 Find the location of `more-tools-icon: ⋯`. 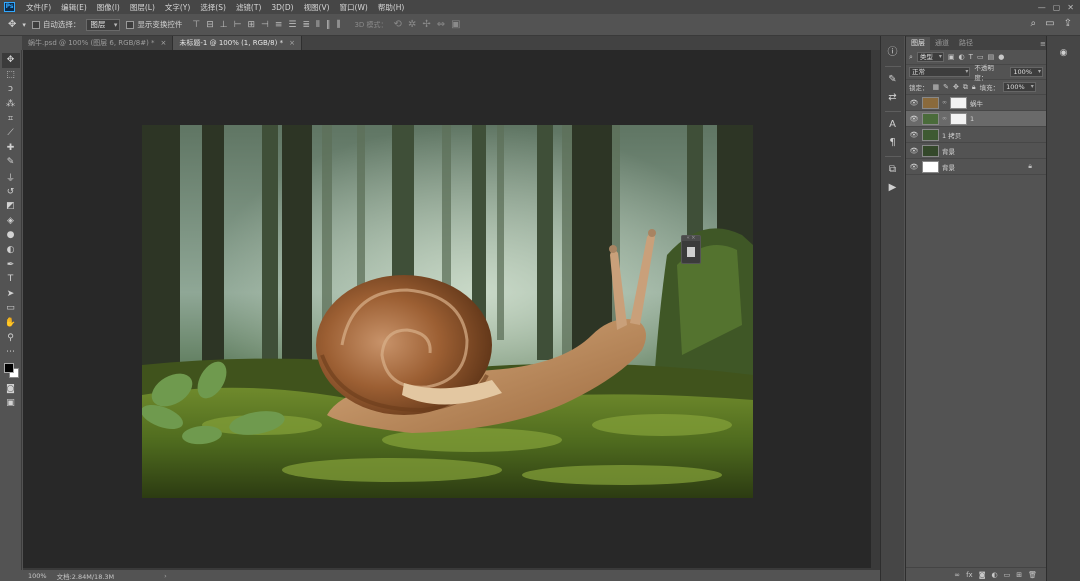

more-tools-icon: ⋯ is located at coordinates (11, 352).